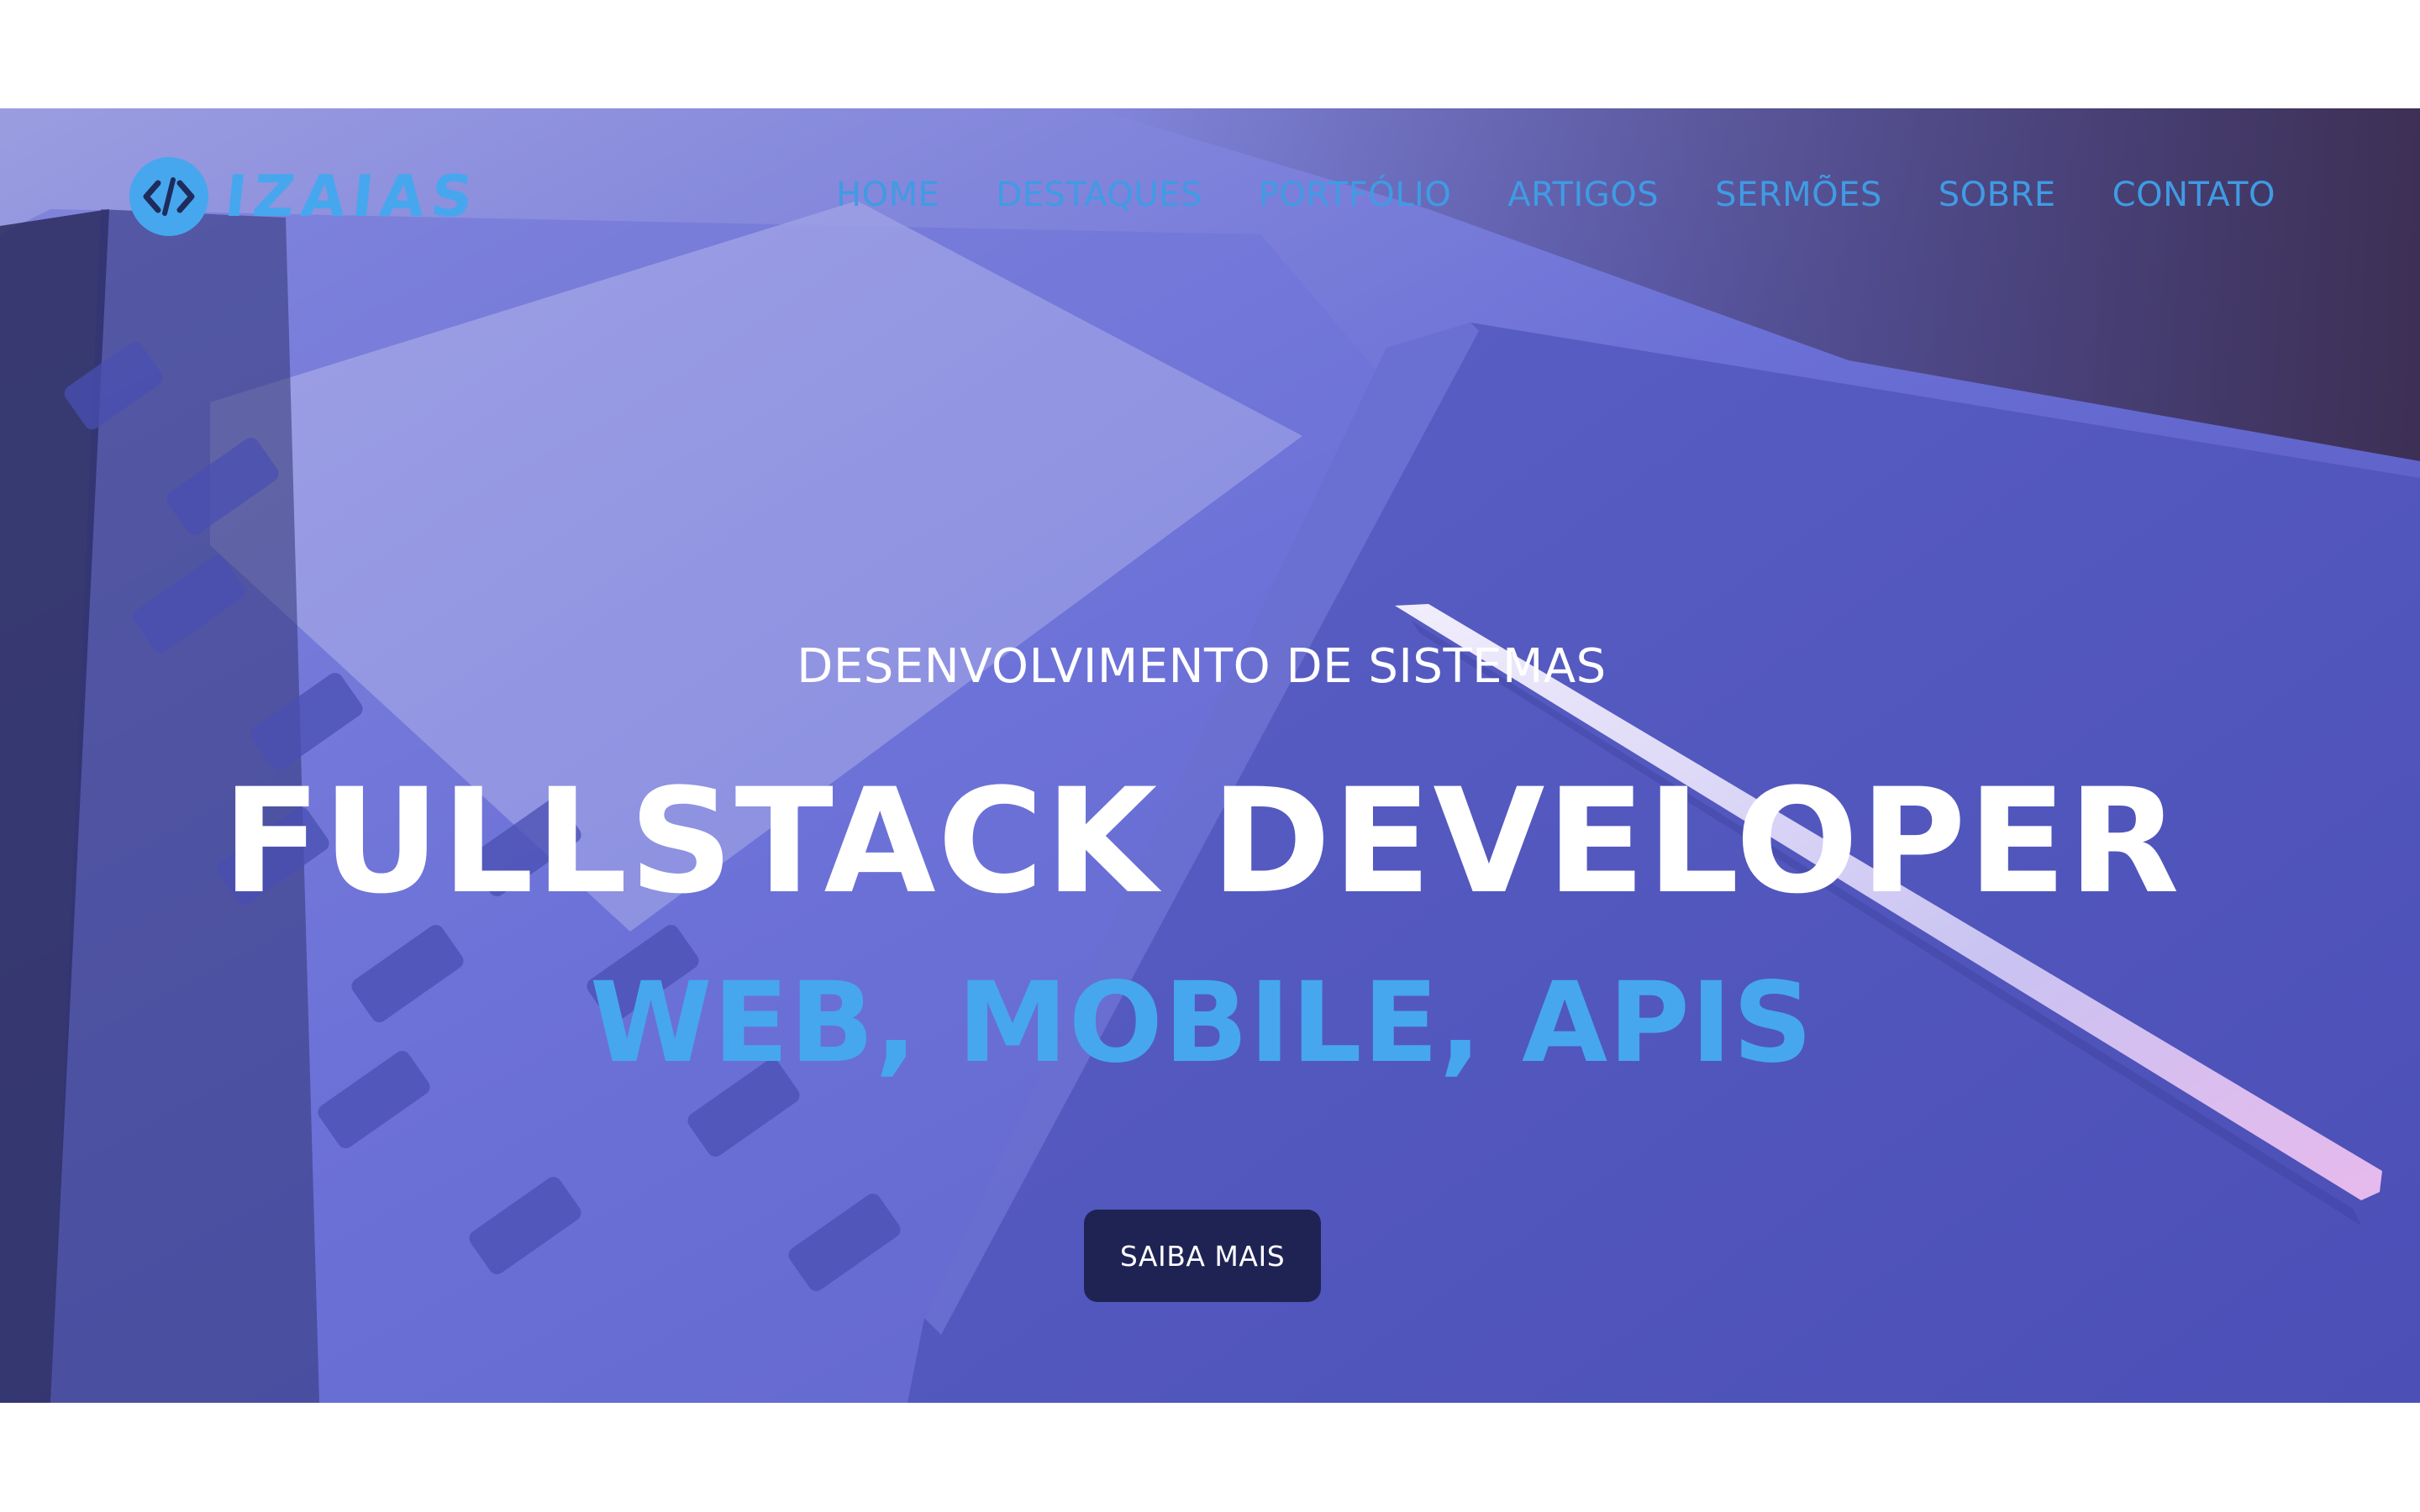 The height and width of the screenshot is (1512, 2420). Describe the element at coordinates (1201, 1023) in the screenshot. I see `hero-tagline: WEB, MOBILE, APIS` at that location.